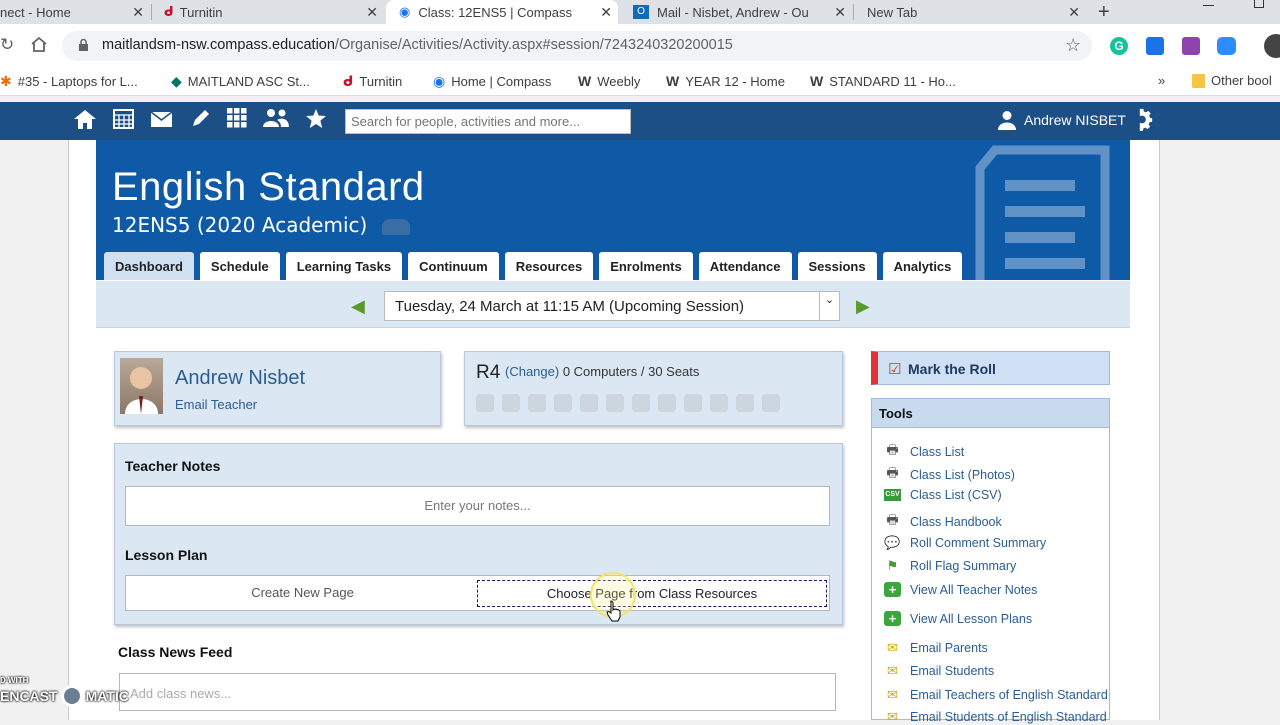 The width and height of the screenshot is (1280, 725). Describe the element at coordinates (358, 306) in the screenshot. I see `previous-session-arrow-icon: ◀` at that location.